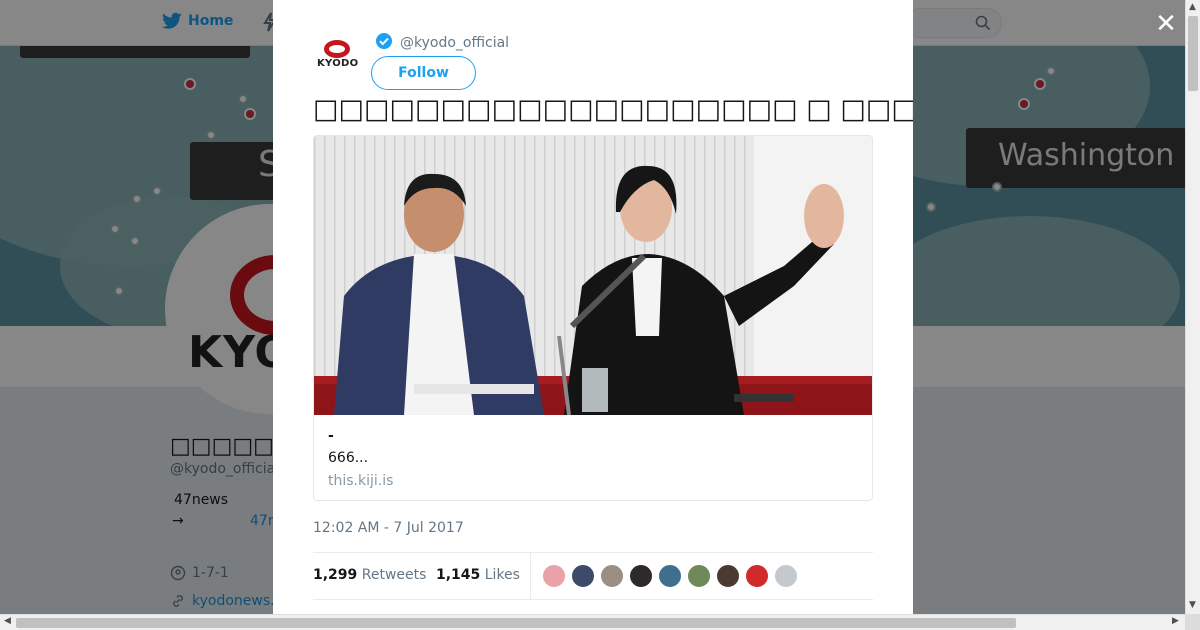 This screenshot has height=630, width=1200. I want to click on scroll-down-icon: ▼, so click(1192, 605).